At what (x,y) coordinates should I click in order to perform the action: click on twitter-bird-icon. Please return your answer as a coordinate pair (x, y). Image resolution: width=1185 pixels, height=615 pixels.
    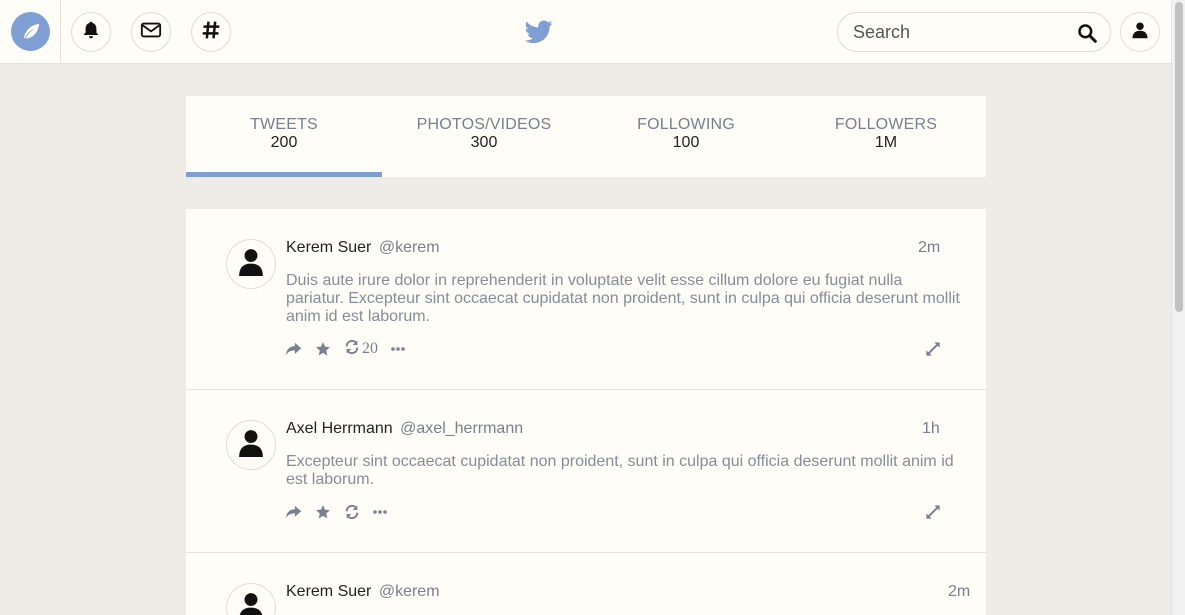
    Looking at the image, I should click on (539, 32).